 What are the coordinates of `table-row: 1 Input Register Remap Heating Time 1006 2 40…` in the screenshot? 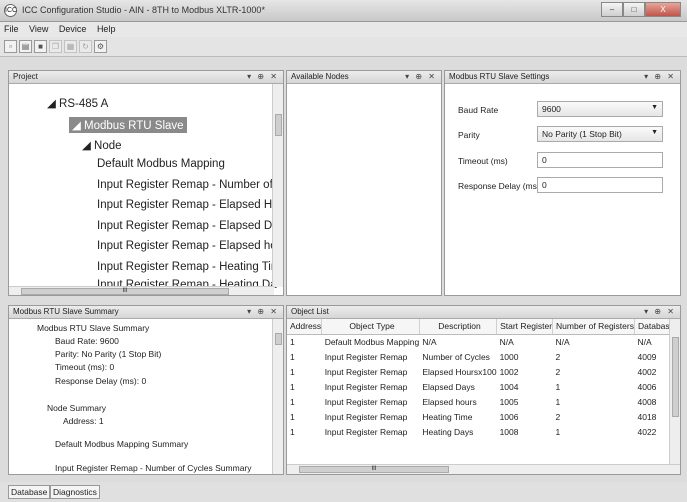 It's located at (483, 416).